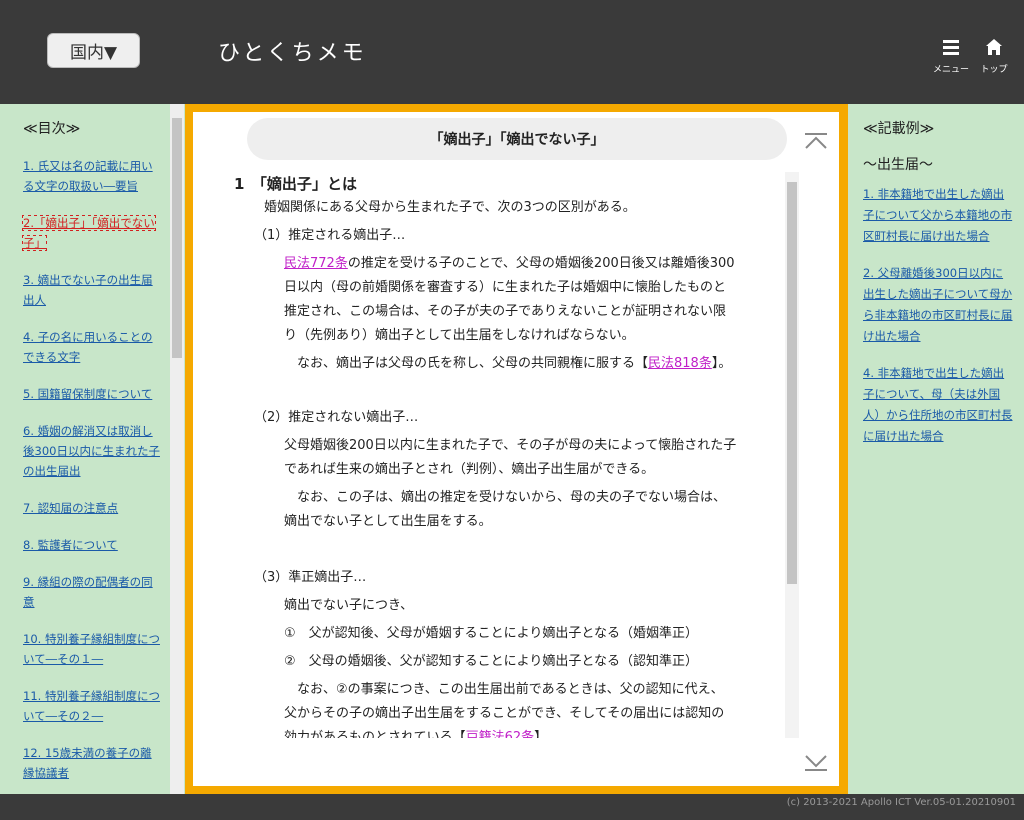 The width and height of the screenshot is (1024, 820). I want to click on toc-link: 5. 国籍留保制度について, so click(87, 394).